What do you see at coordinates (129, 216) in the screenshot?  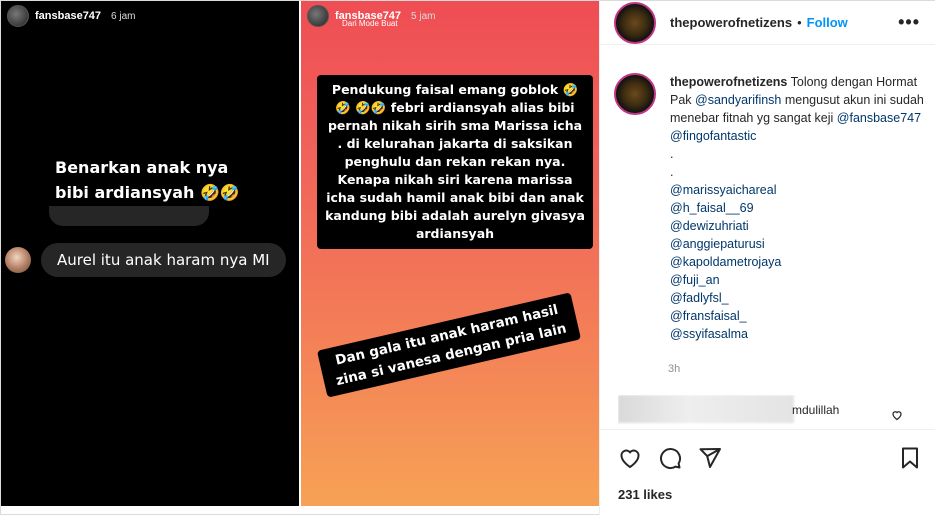 I see `chat-bubble-faded` at bounding box center [129, 216].